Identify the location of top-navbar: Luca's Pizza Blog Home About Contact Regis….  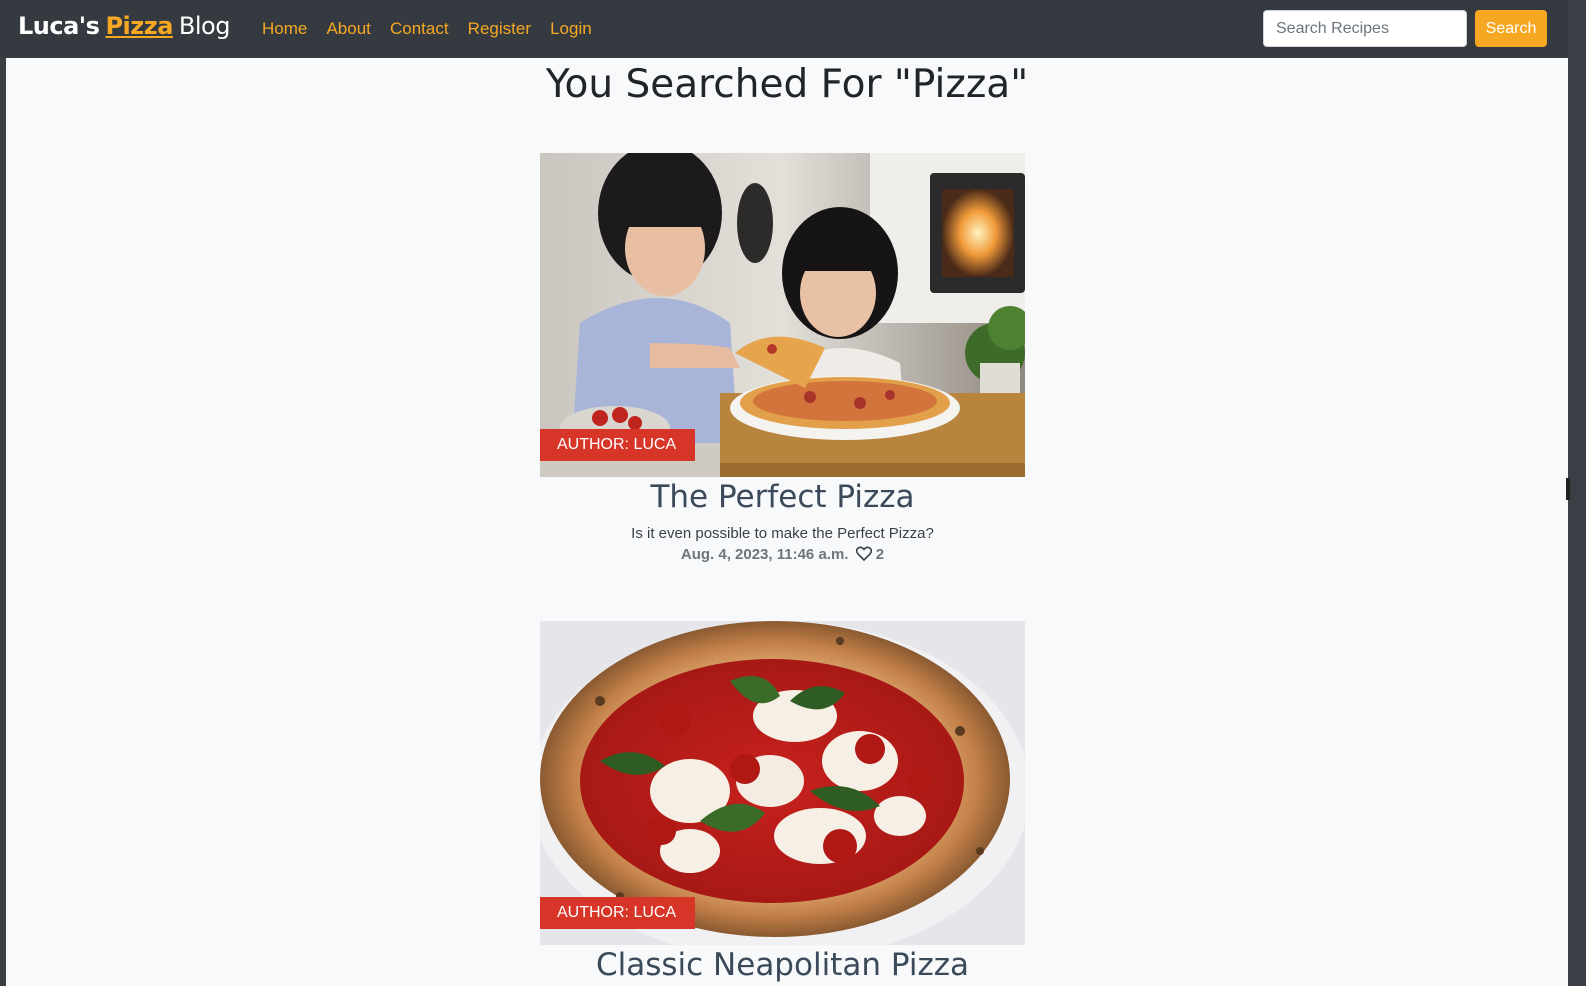
(784, 29).